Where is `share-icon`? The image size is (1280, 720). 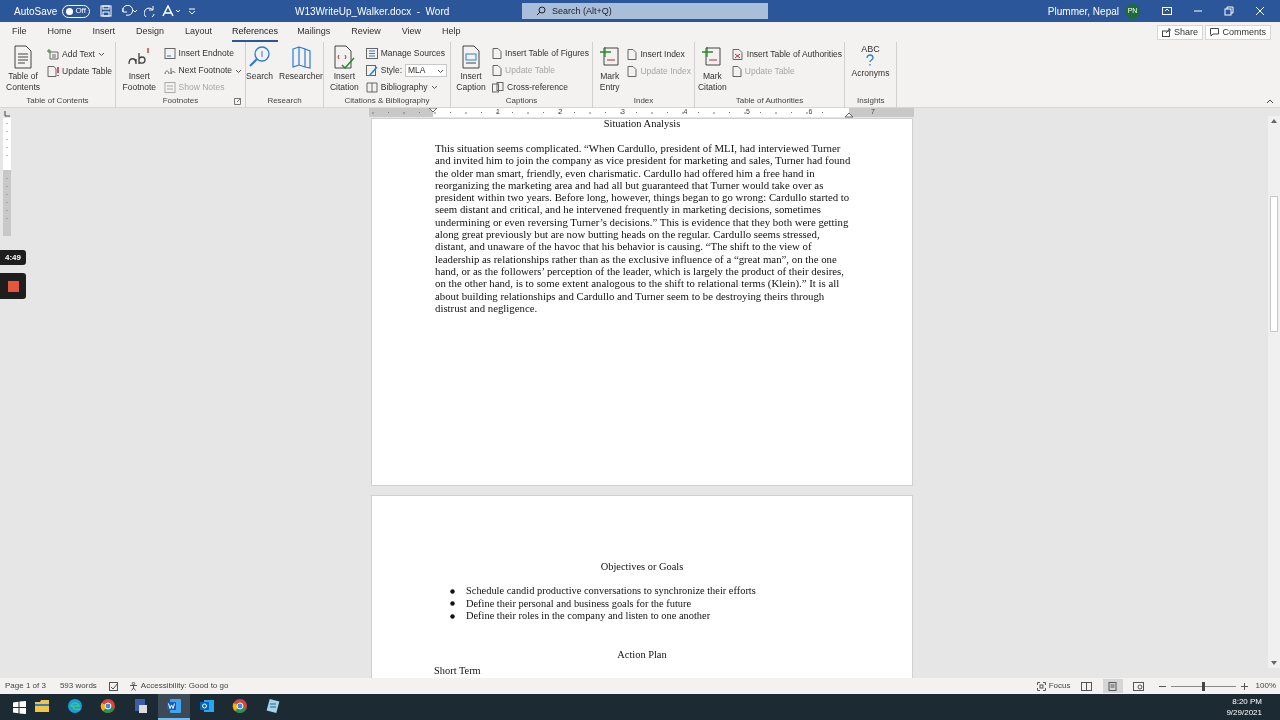 share-icon is located at coordinates (1166, 32).